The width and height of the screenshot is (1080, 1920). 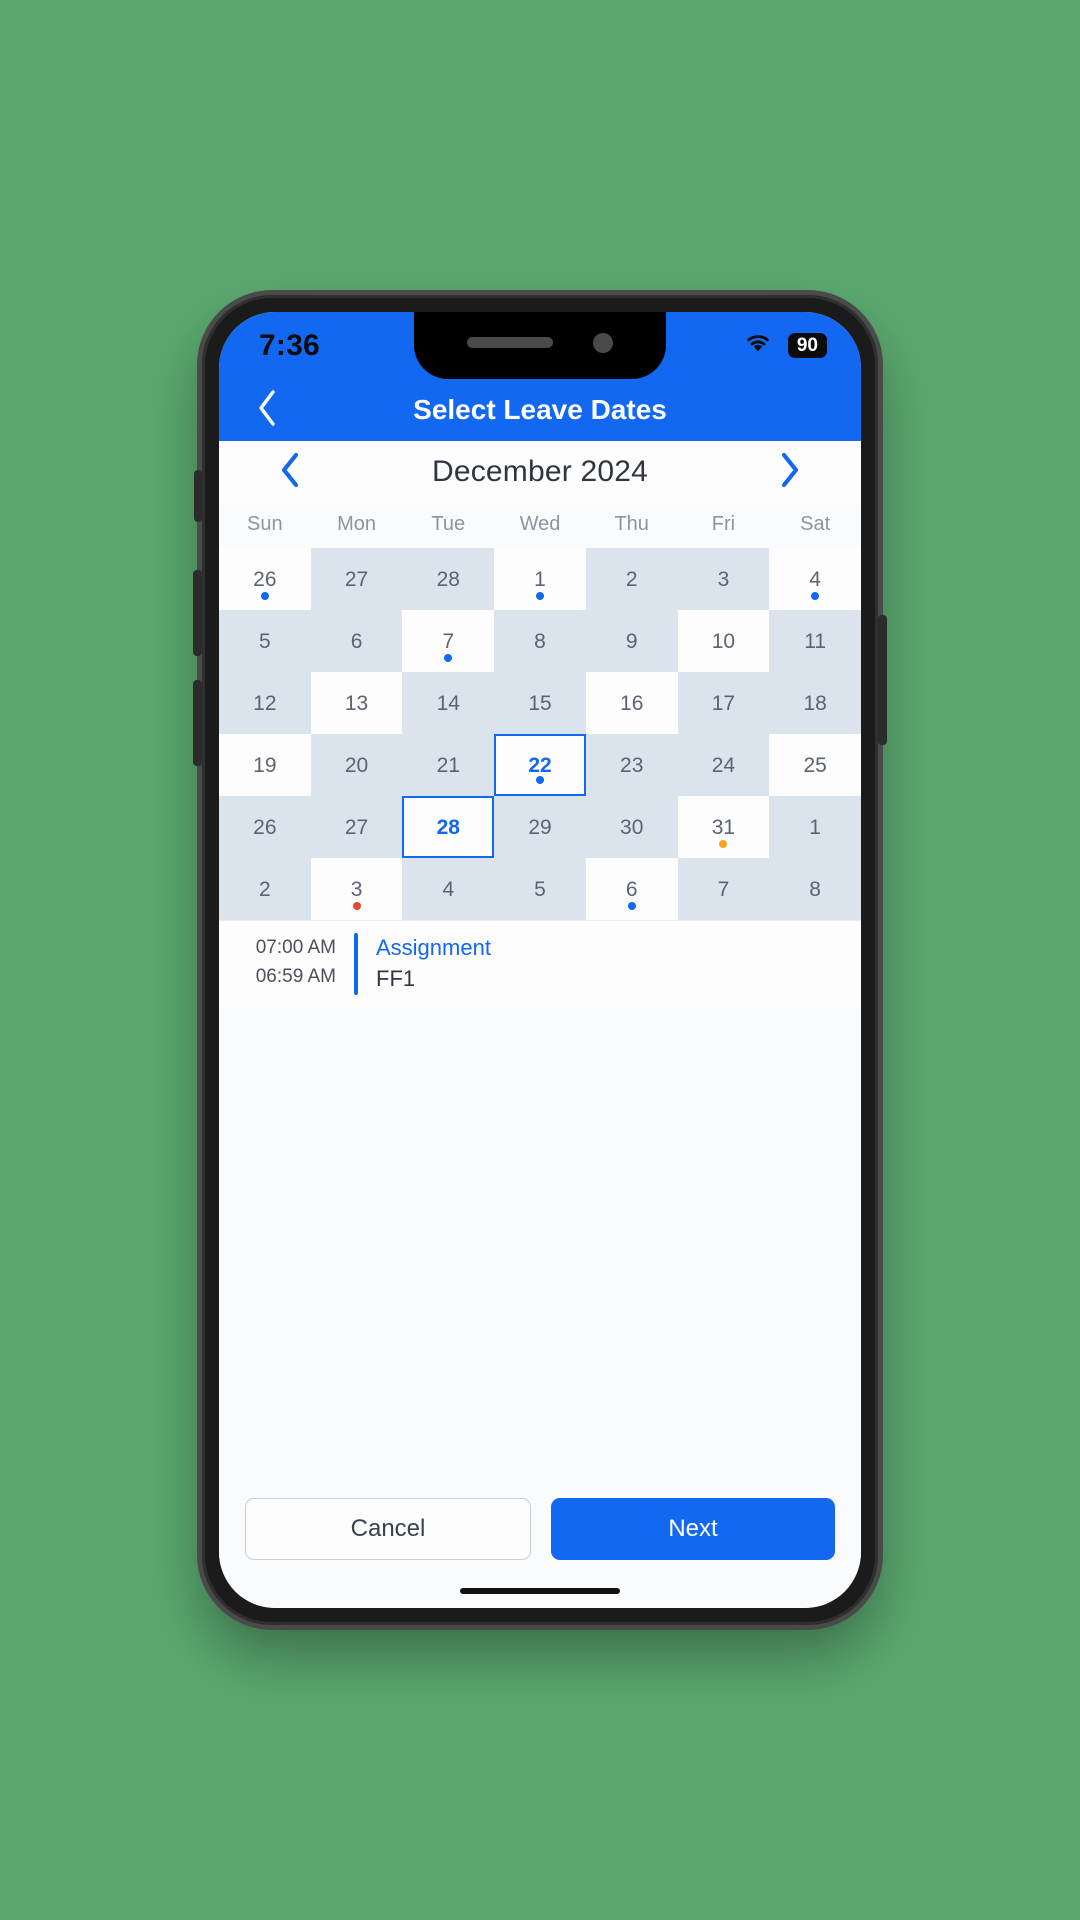 I want to click on event-subtitle: FF1, so click(x=396, y=978).